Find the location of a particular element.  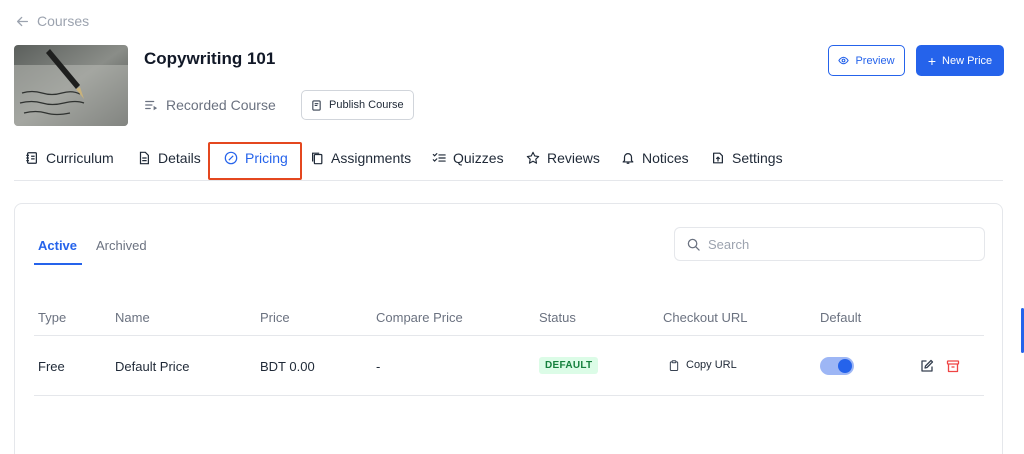

subtab-archived: Archived is located at coordinates (121, 245).